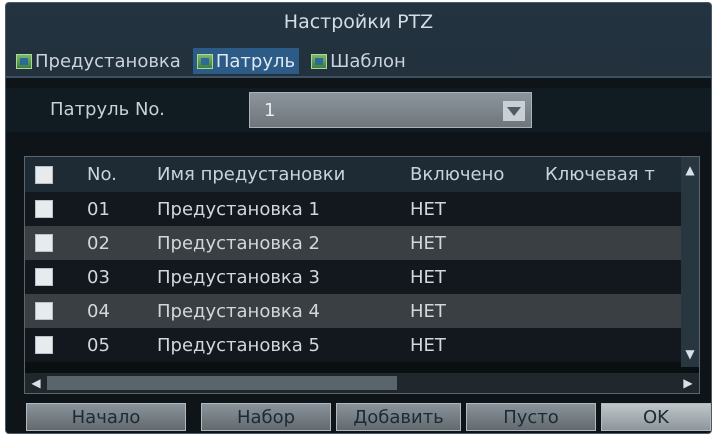  Describe the element at coordinates (353, 345) in the screenshot. I see `table-row: 05 Предустановка 5 НЕТ` at that location.